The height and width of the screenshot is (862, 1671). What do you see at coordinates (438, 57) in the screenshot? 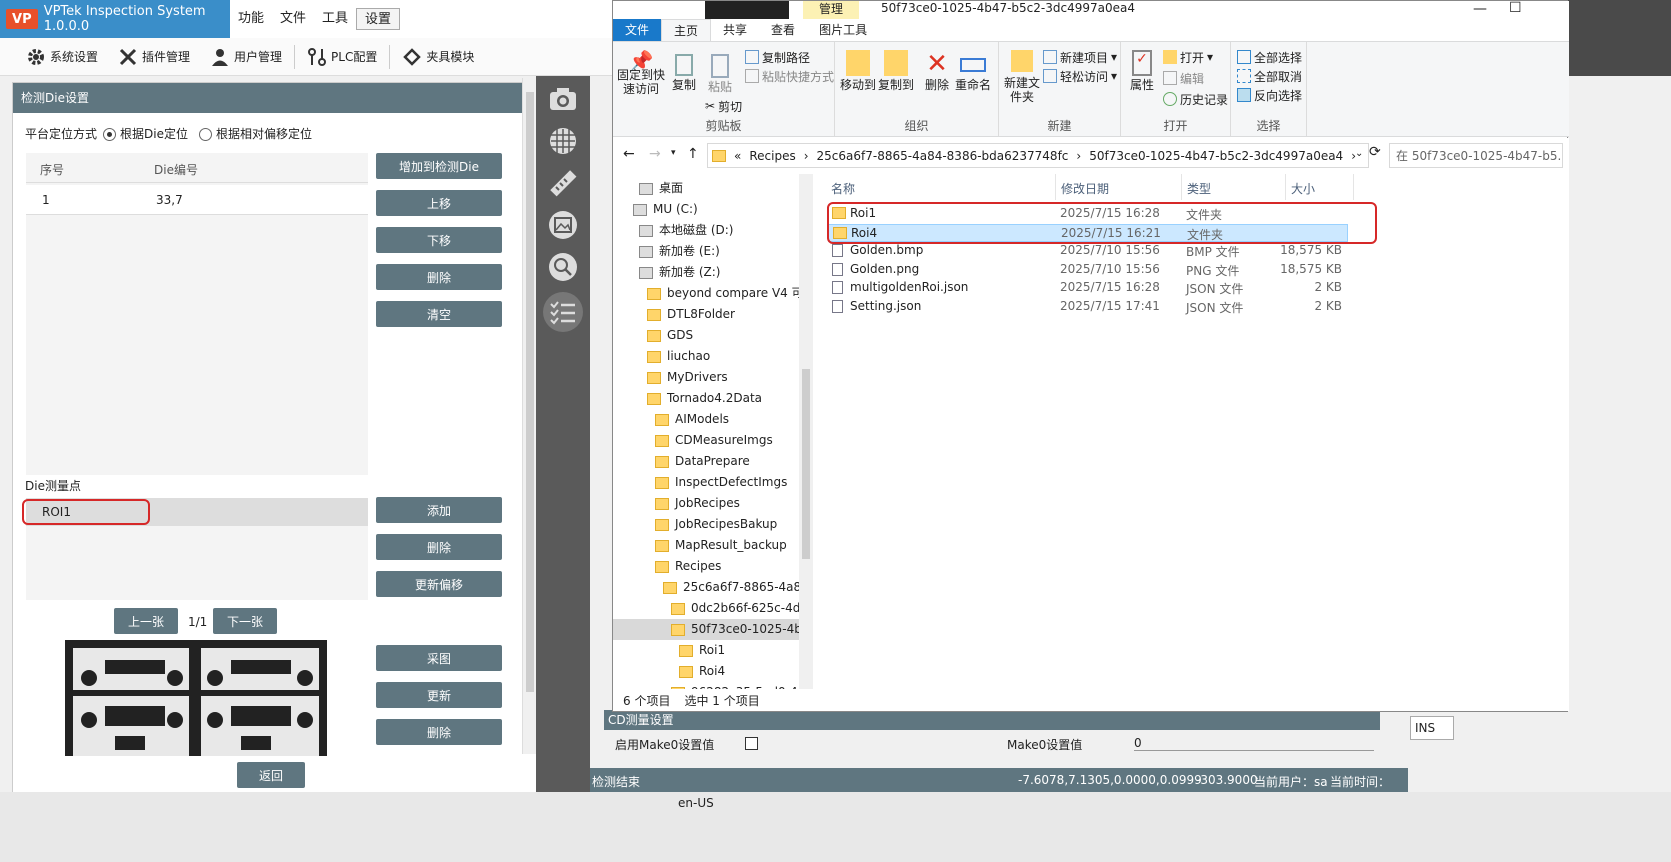
I see `fixture-module-button: 夹具模块` at bounding box center [438, 57].